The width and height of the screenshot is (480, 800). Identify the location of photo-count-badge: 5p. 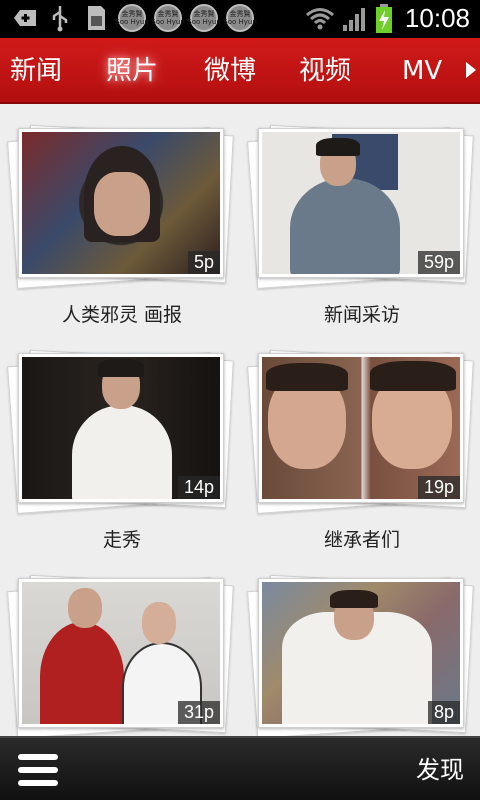
(203, 262).